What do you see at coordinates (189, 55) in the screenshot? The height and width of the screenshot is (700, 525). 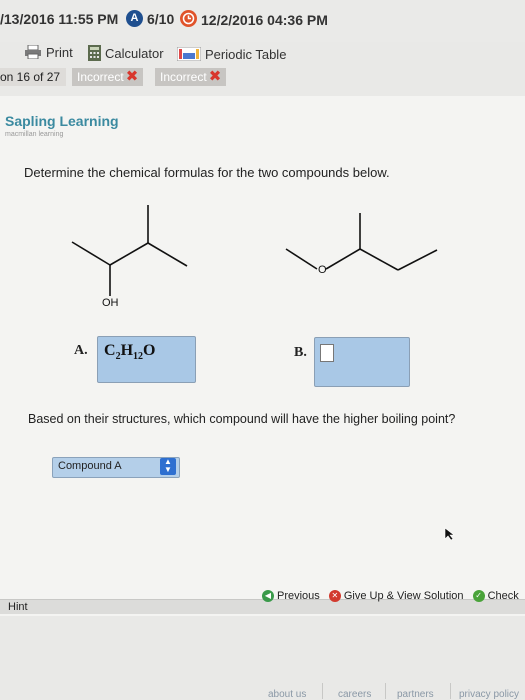 I see `periodic-table-icon` at bounding box center [189, 55].